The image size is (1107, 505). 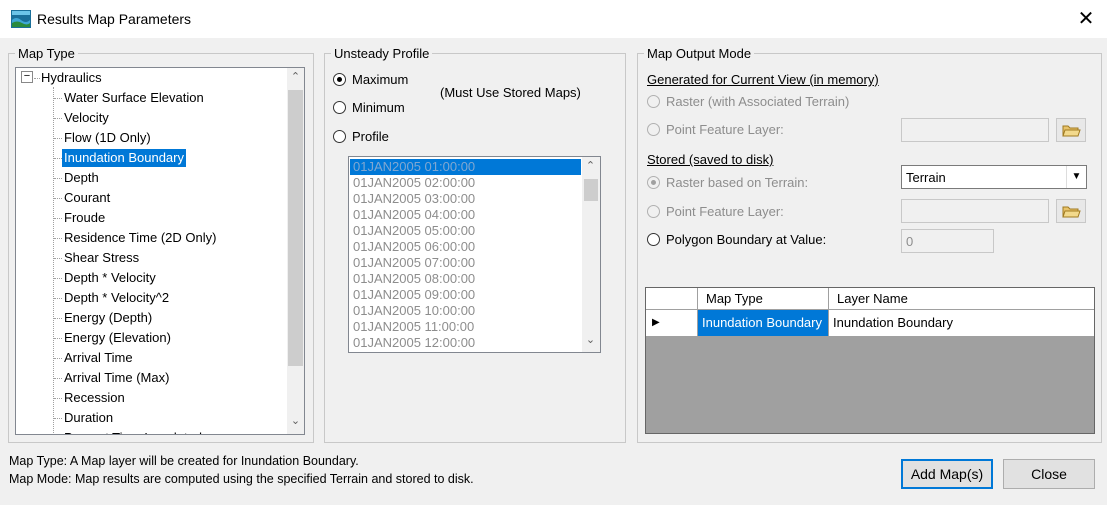 What do you see at coordinates (553, 19) in the screenshot?
I see `title-bar: Results Map Parameters ✕` at bounding box center [553, 19].